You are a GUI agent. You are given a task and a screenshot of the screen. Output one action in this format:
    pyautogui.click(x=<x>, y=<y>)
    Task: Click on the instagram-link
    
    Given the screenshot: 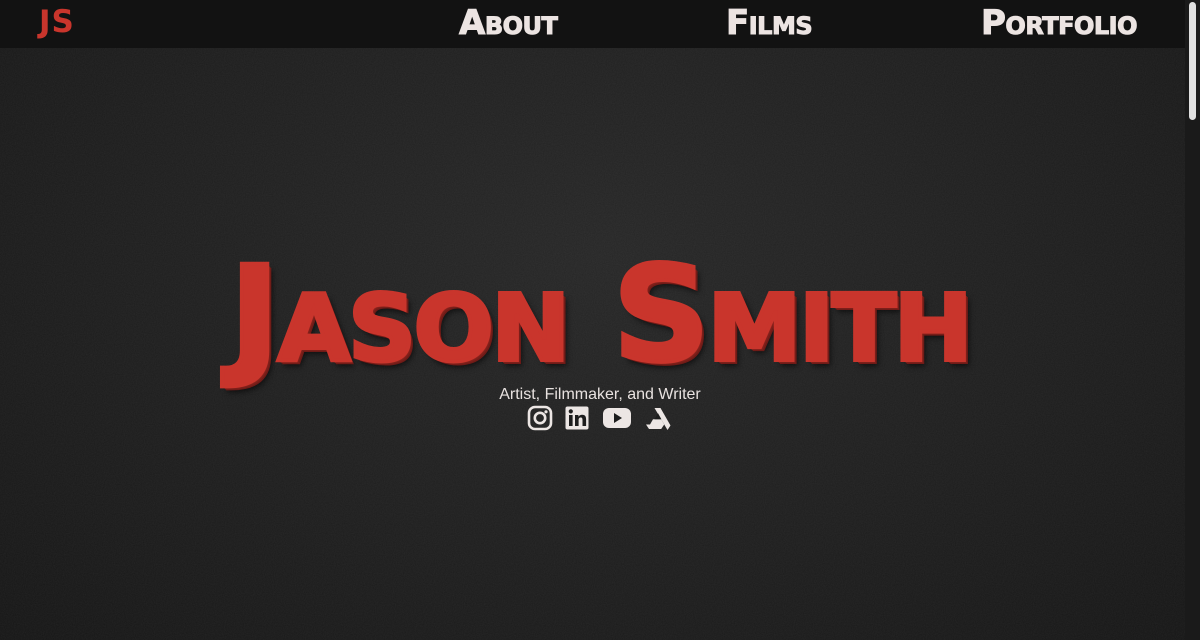 What is the action you would take?
    pyautogui.click(x=540, y=418)
    